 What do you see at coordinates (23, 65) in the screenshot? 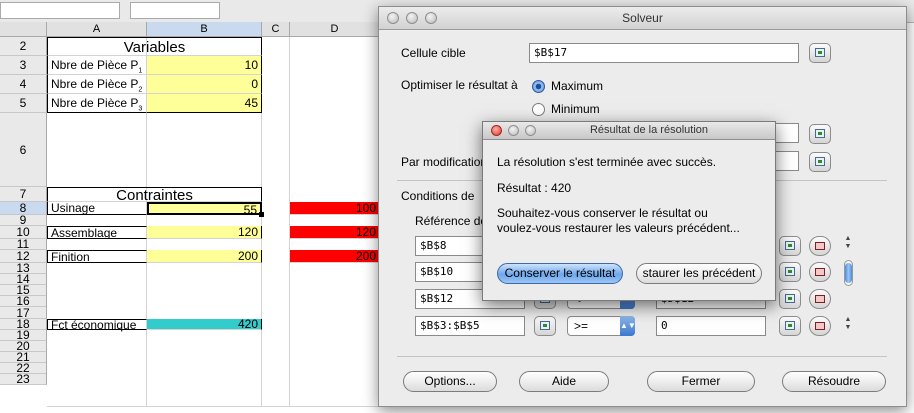
I see `row-header: 3` at bounding box center [23, 65].